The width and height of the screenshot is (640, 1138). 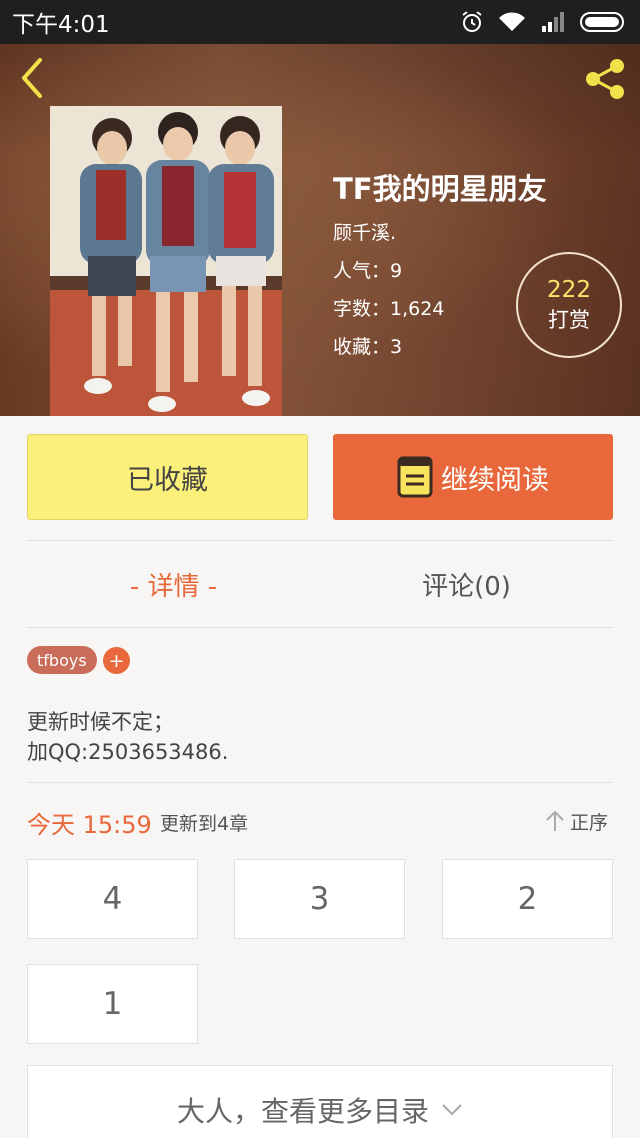 I want to click on signal-icon, so click(x=553, y=22).